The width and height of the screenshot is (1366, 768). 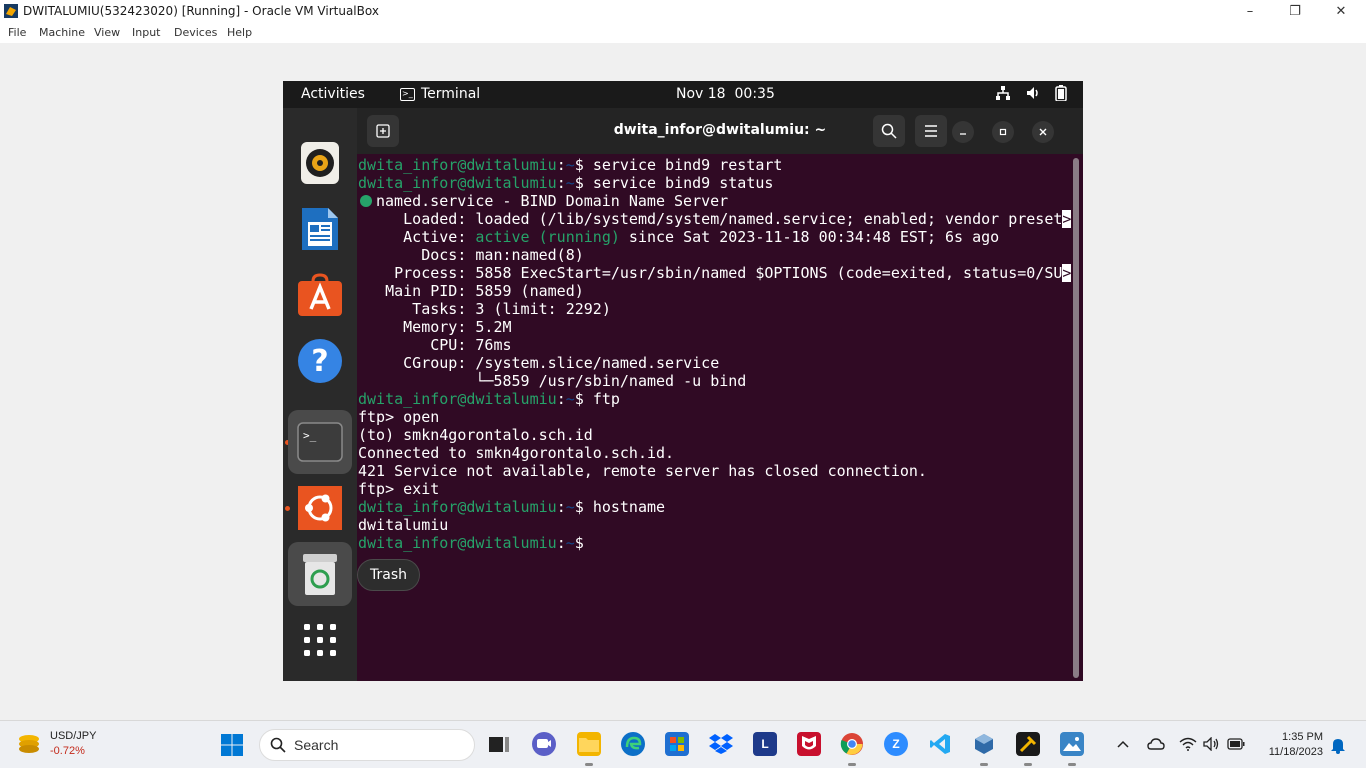 I want to click on terminal-scrollbar, so click(x=1076, y=418).